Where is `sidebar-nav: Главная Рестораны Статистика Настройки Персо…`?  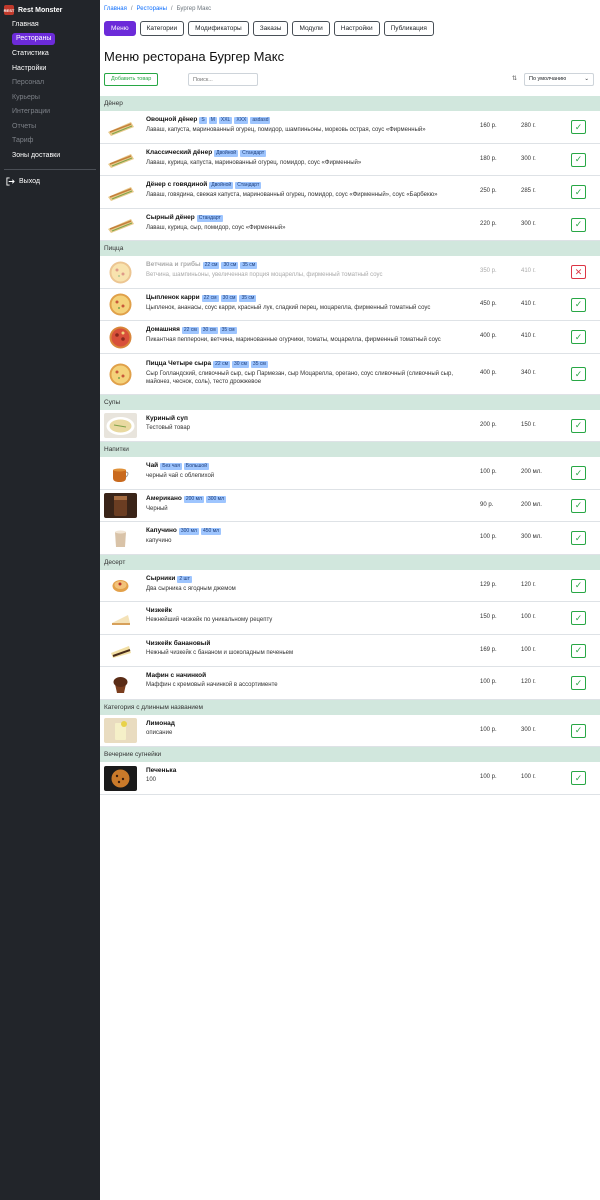 sidebar-nav: Главная Рестораны Статистика Настройки Персо… is located at coordinates (50, 90).